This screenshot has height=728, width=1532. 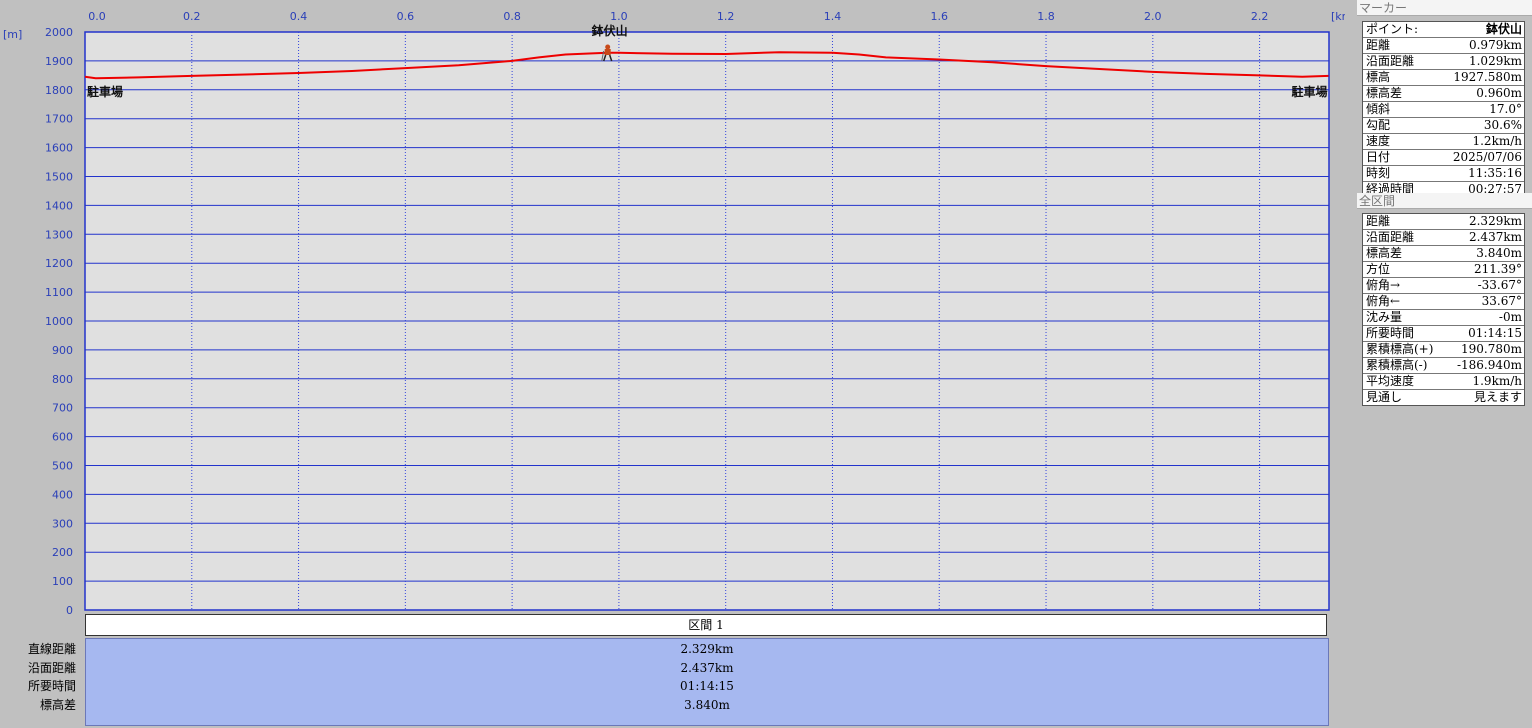 I want to click on panel-row-value: 1.2km/h, so click(x=1497, y=141).